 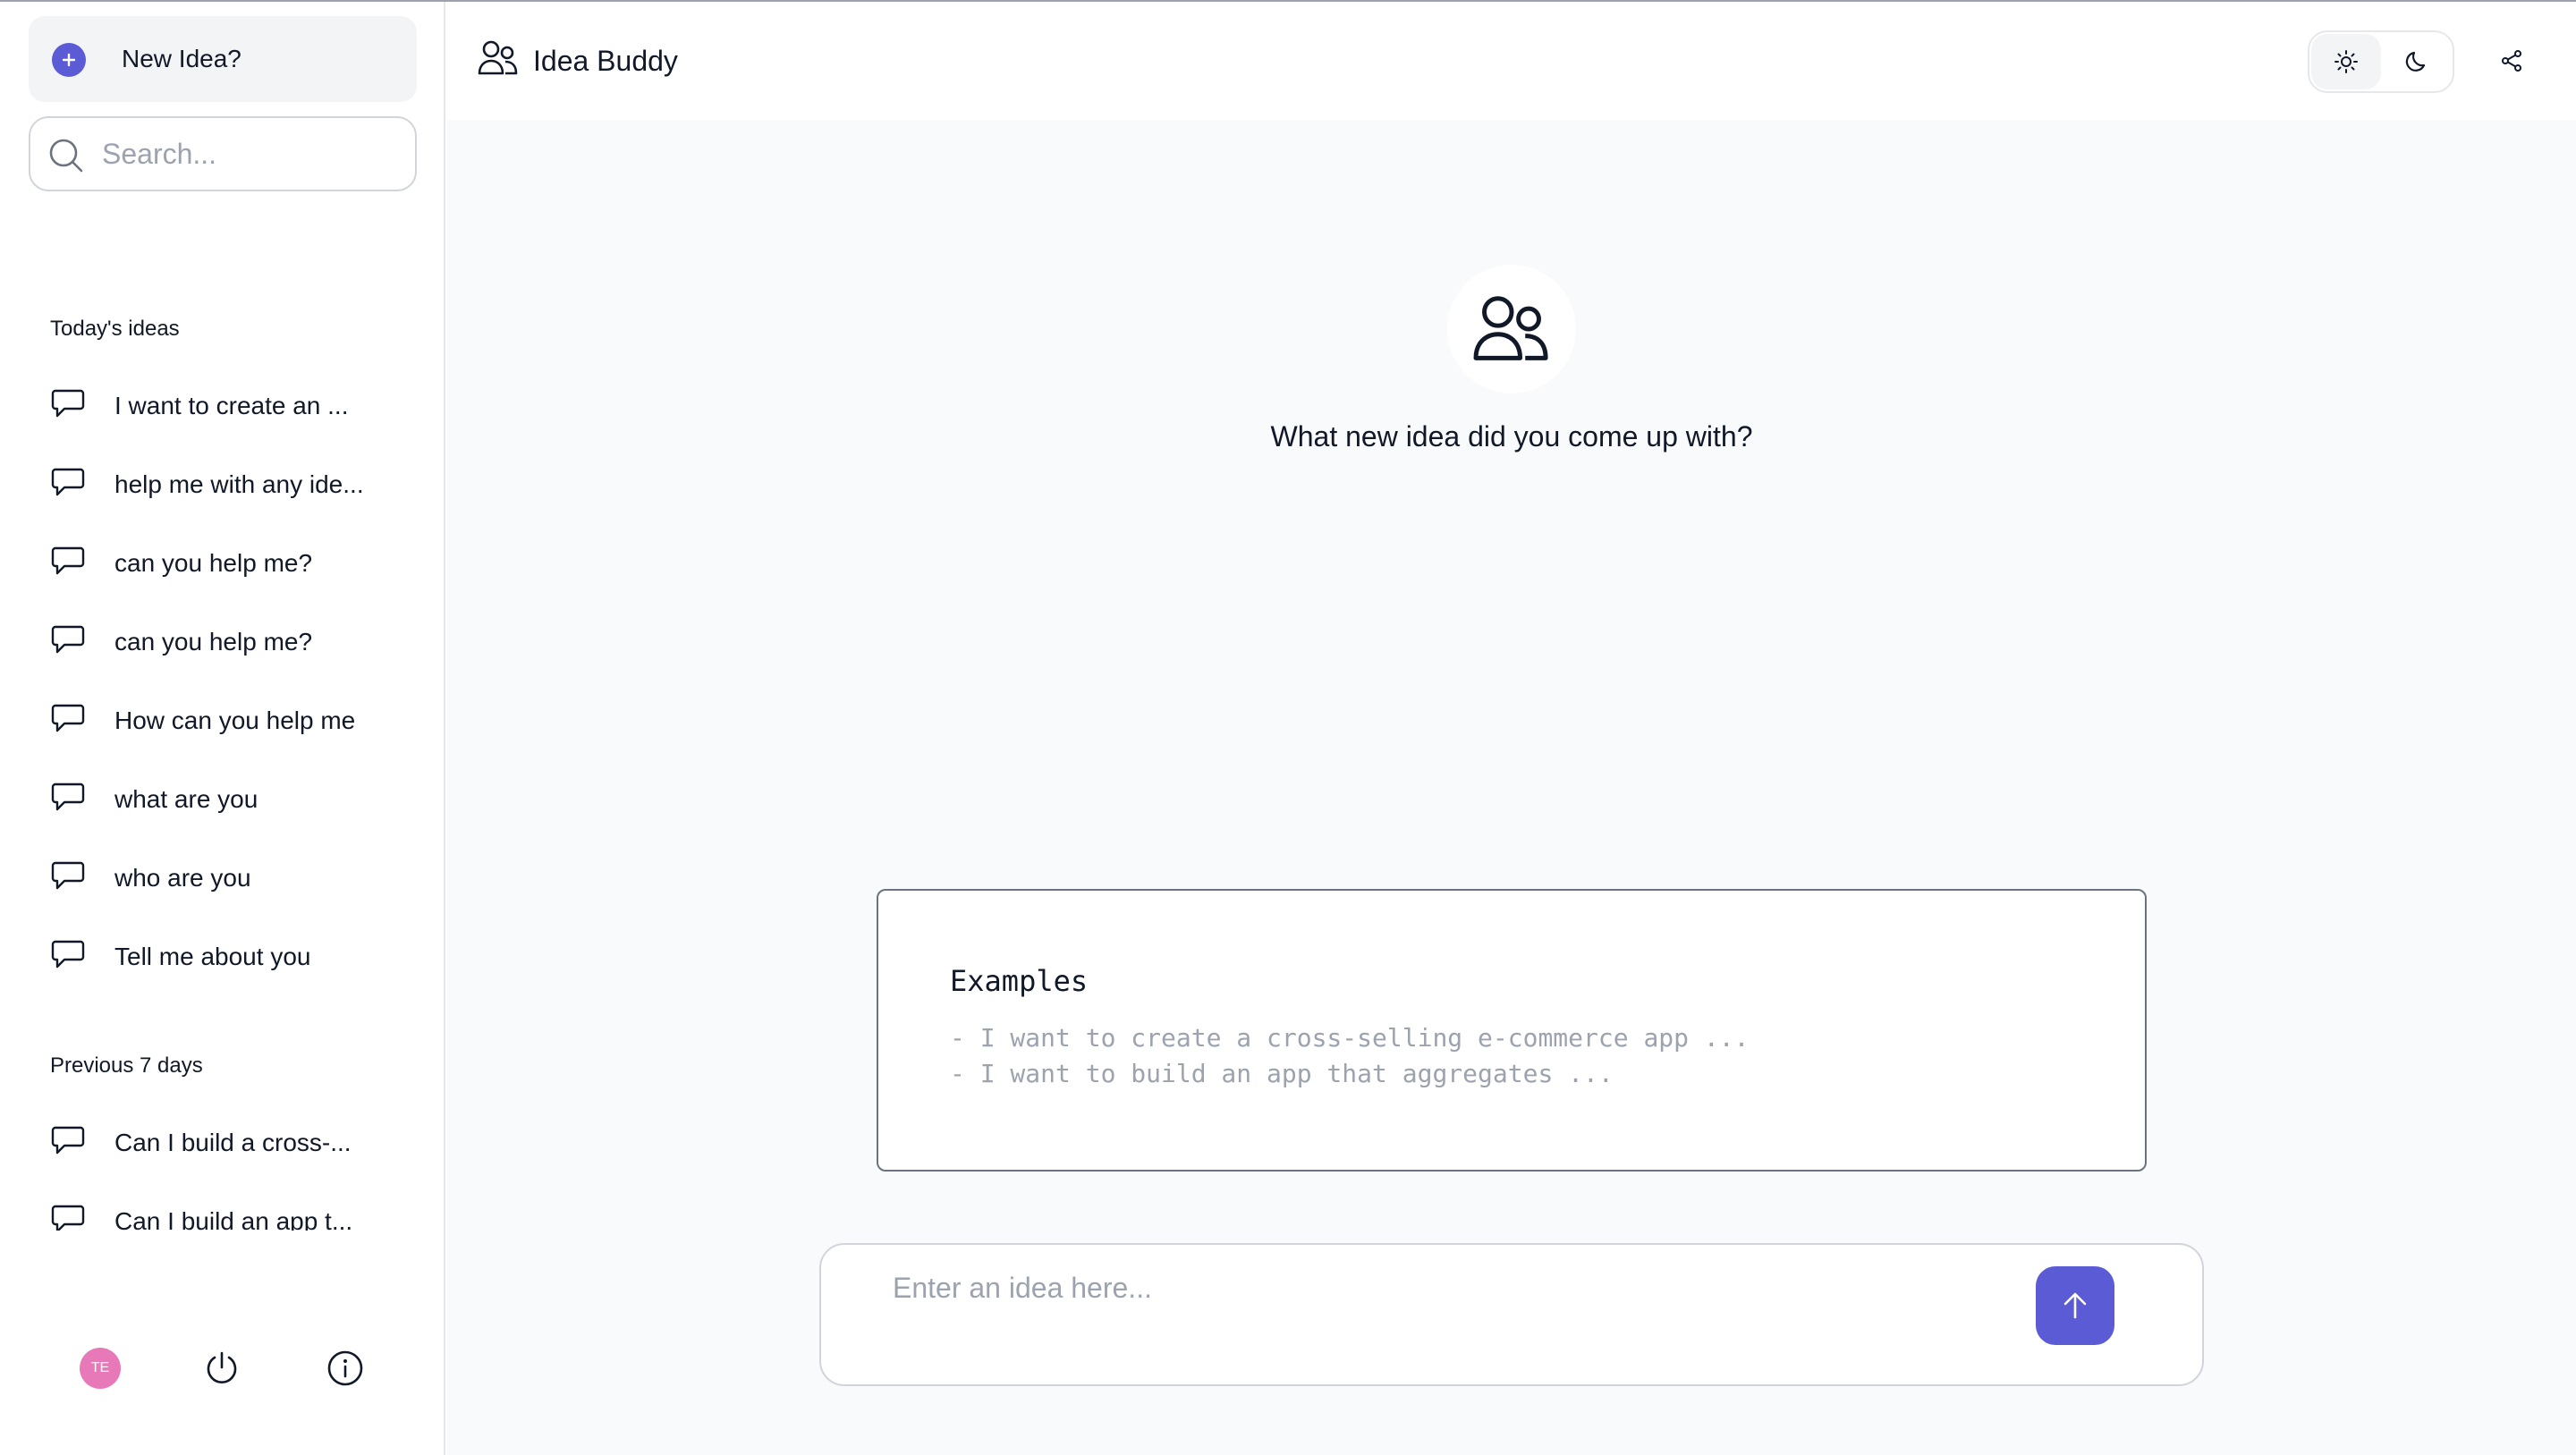 I want to click on dark-mode-button, so click(x=2418, y=61).